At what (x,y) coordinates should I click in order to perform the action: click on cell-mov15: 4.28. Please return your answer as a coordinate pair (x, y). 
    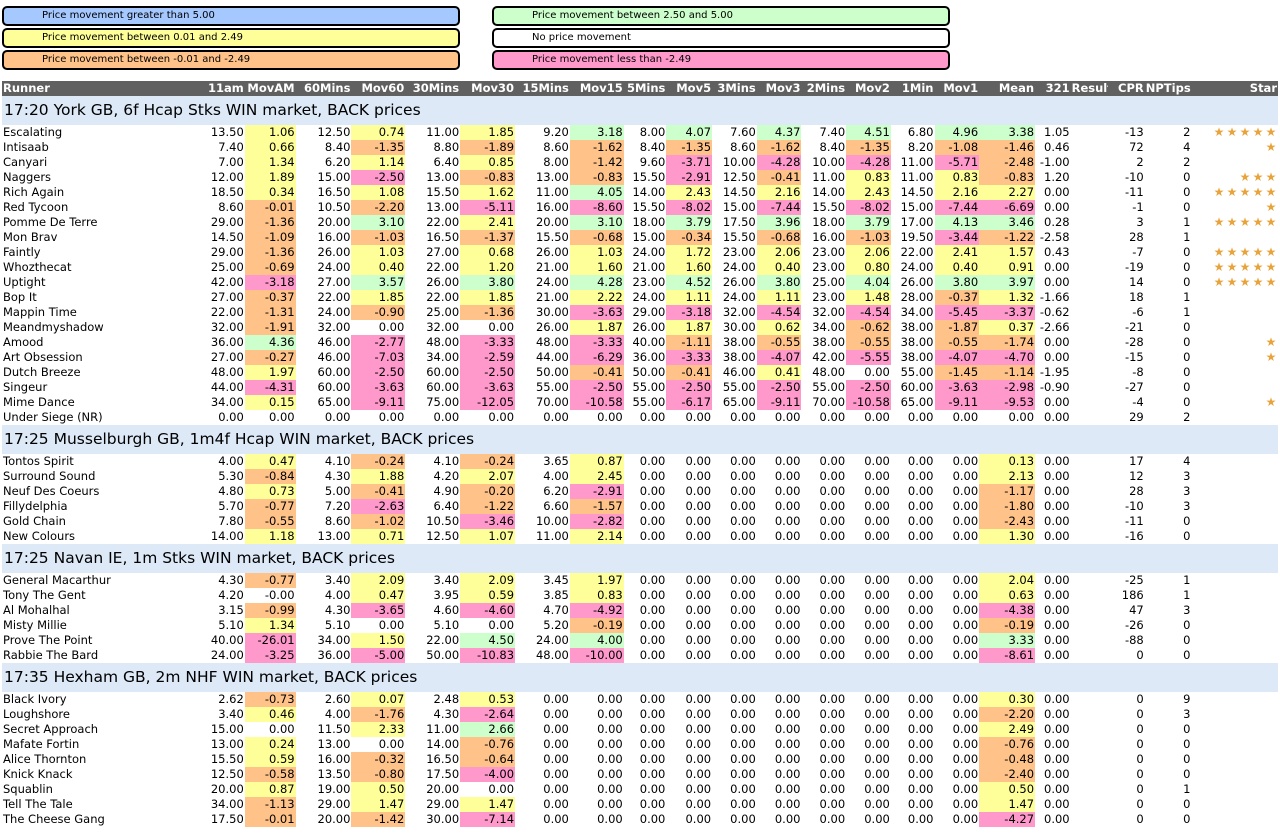
    Looking at the image, I should click on (596, 282).